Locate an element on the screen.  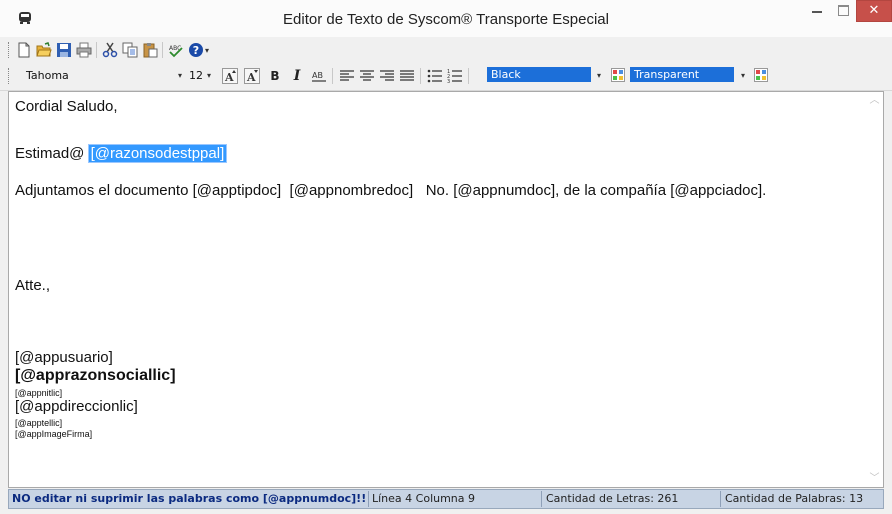
font-name-select: Tahoma is located at coordinates (98, 76).